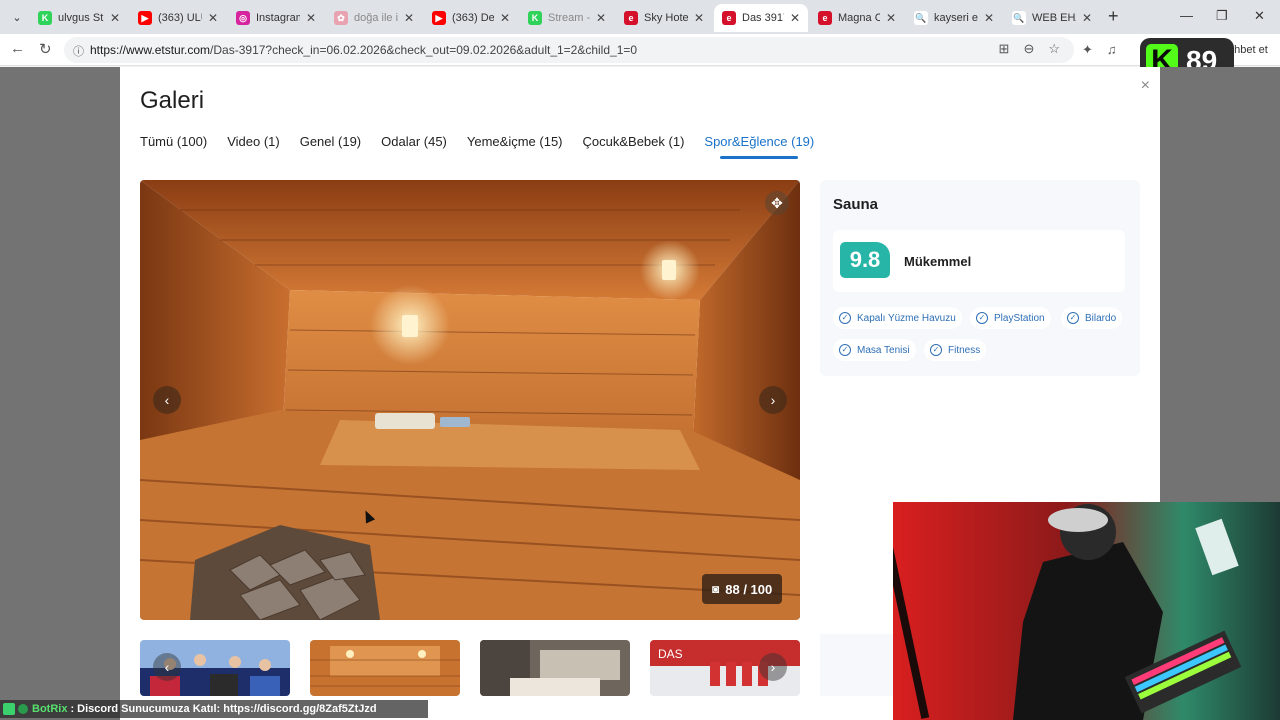  I want to click on apps-icon: ⊞, so click(1004, 49).